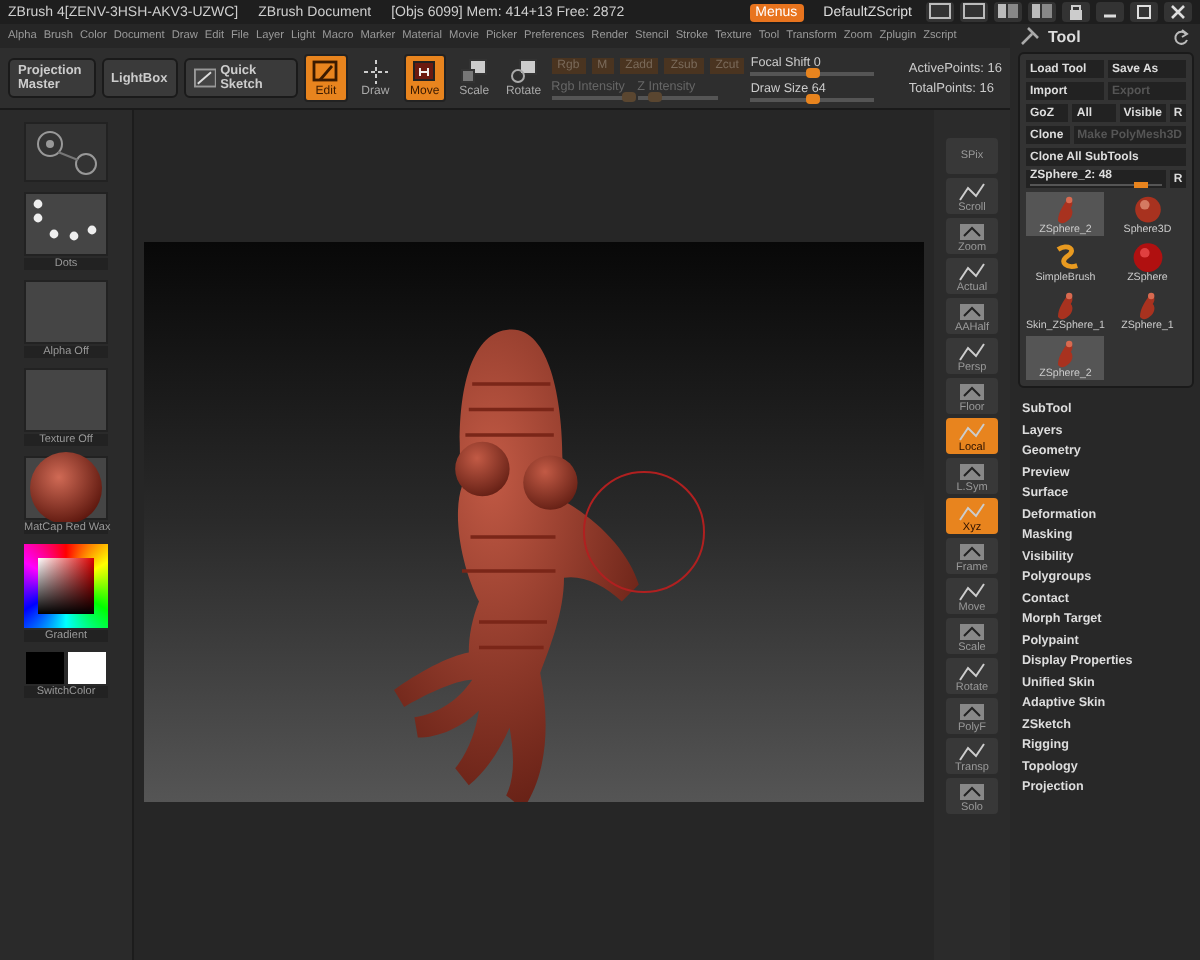  I want to click on stroke-thumbnail, so click(66, 224).